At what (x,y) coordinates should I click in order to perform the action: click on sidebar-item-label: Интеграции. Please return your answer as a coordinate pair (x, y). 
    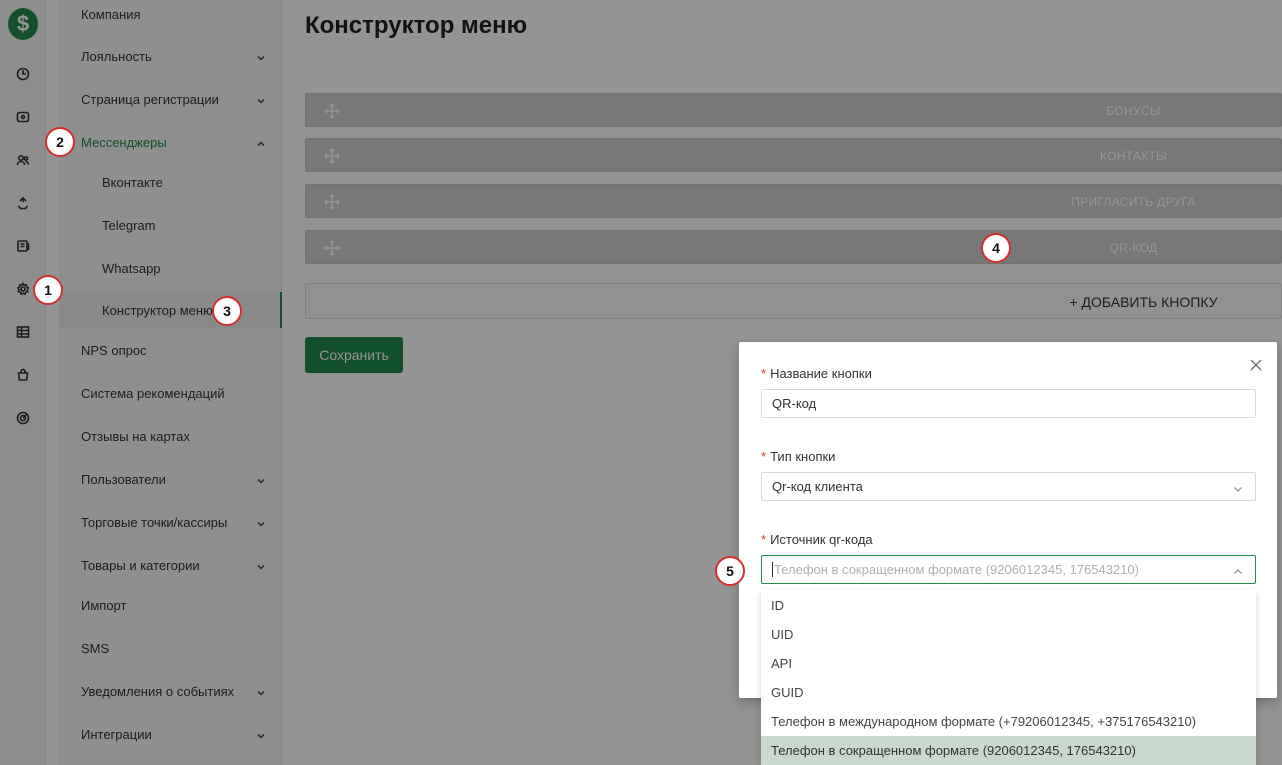
    Looking at the image, I should click on (116, 734).